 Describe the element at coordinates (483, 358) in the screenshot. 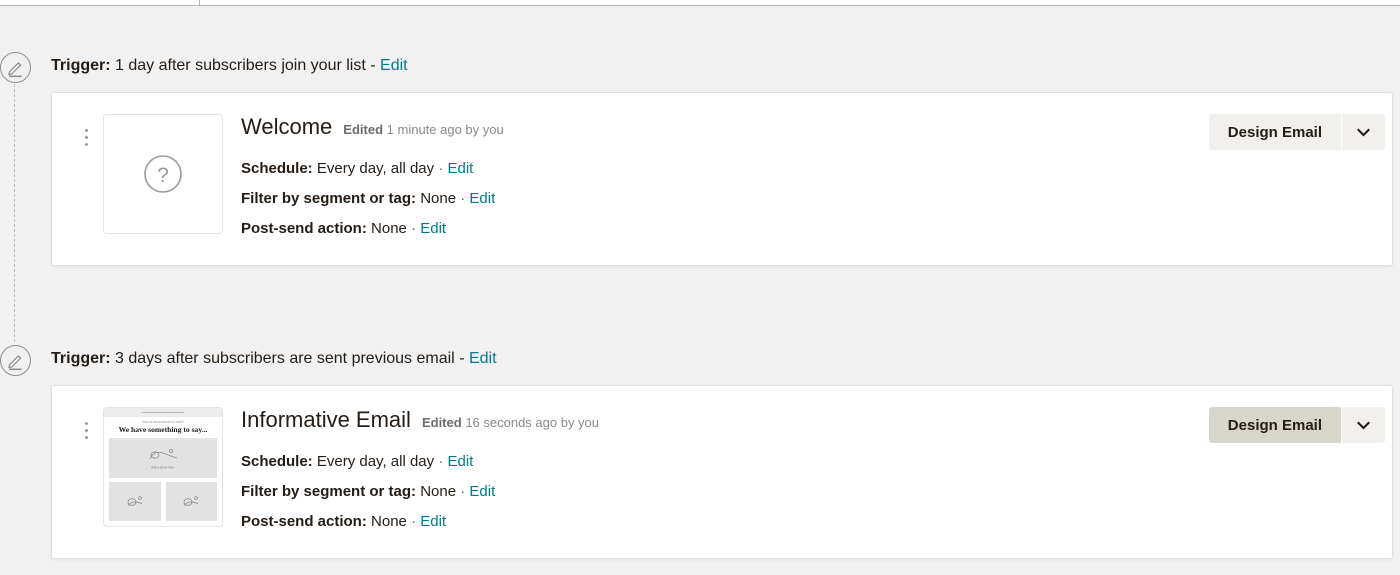

I see `trigger-edit-link-2: Edit` at that location.